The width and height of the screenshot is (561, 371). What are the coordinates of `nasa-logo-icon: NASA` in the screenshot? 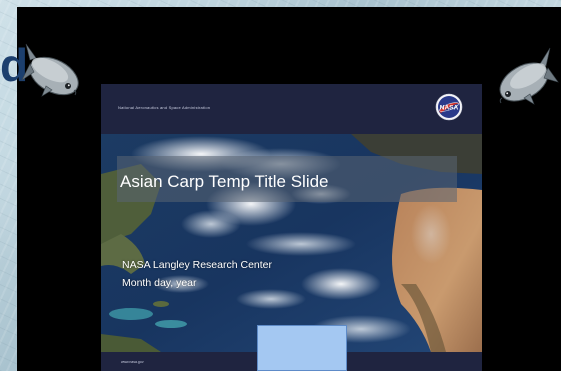 It's located at (449, 107).